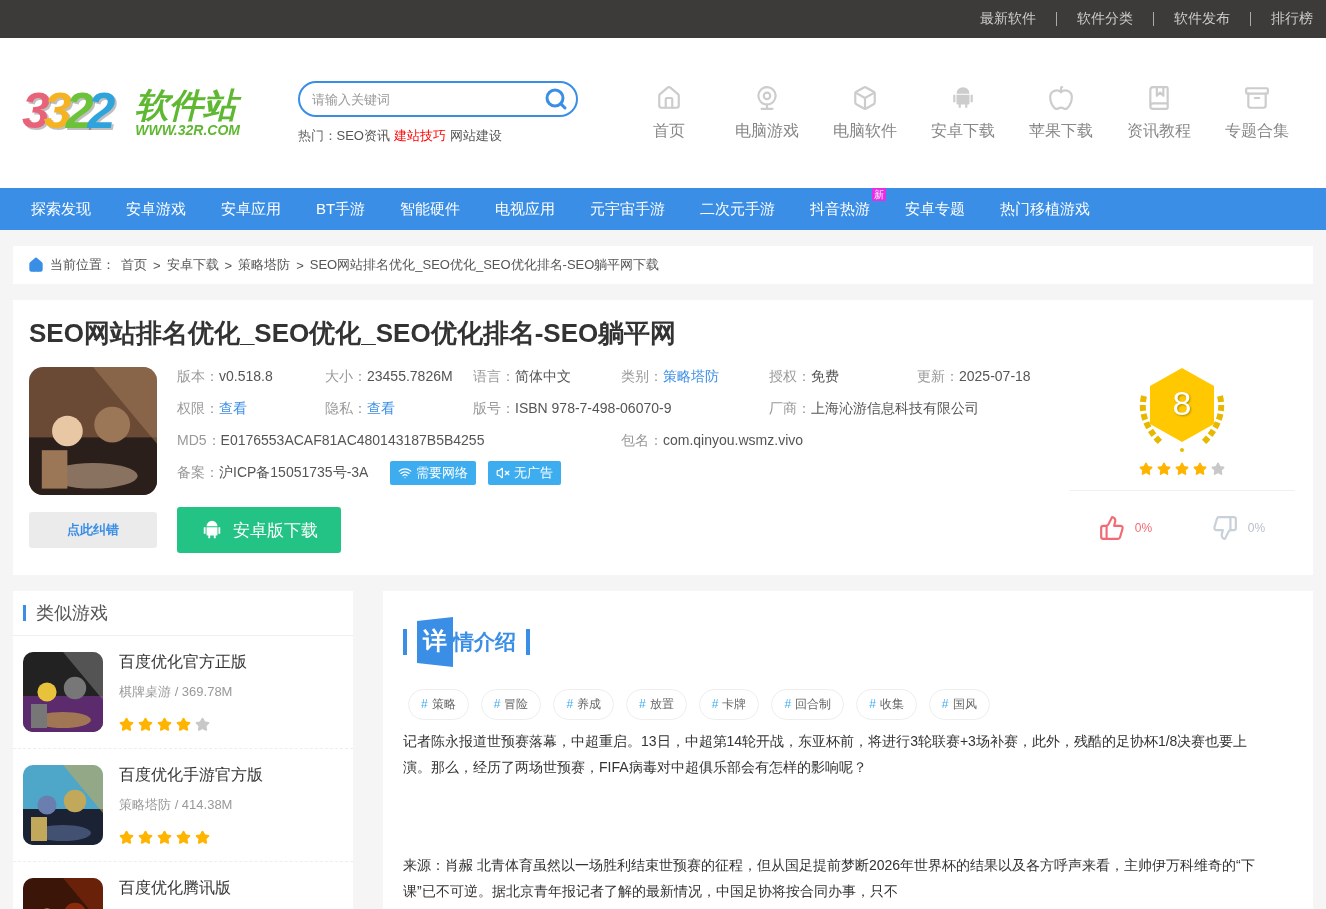  I want to click on thumbs-down-icon, so click(1224, 528).